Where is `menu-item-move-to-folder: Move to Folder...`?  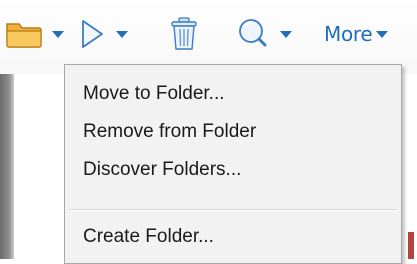 menu-item-move-to-folder: Move to Folder... is located at coordinates (154, 94).